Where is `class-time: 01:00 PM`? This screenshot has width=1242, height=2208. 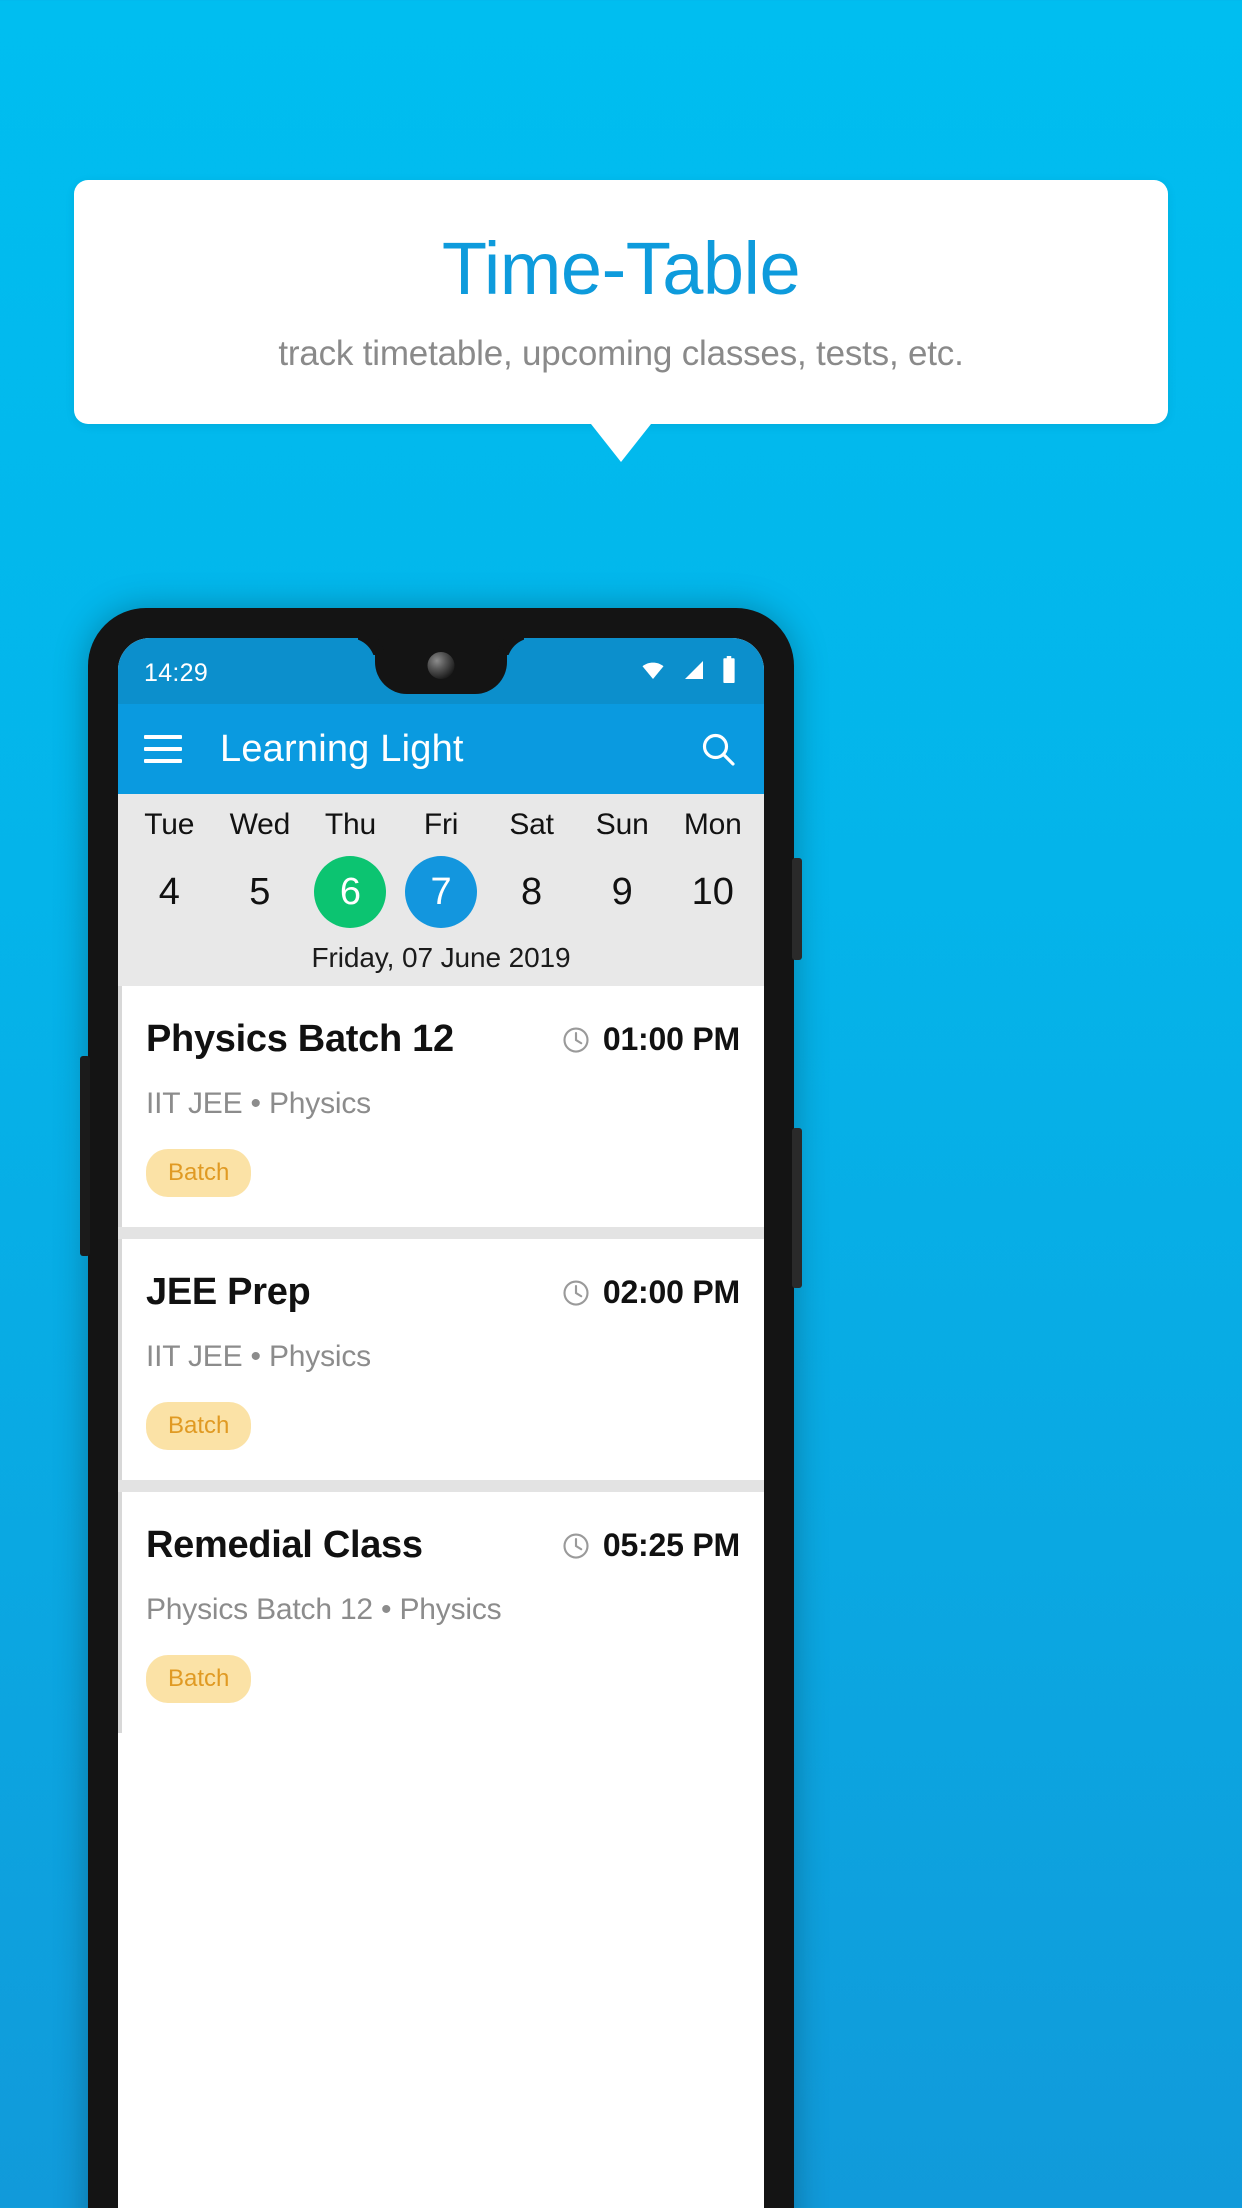
class-time: 01:00 PM is located at coordinates (671, 1039).